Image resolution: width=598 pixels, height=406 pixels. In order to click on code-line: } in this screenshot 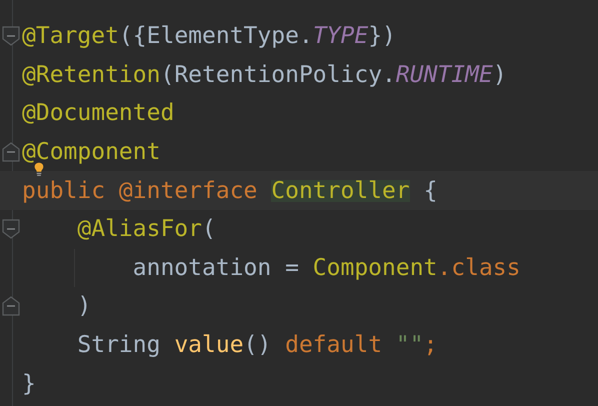, I will do `click(29, 383)`.